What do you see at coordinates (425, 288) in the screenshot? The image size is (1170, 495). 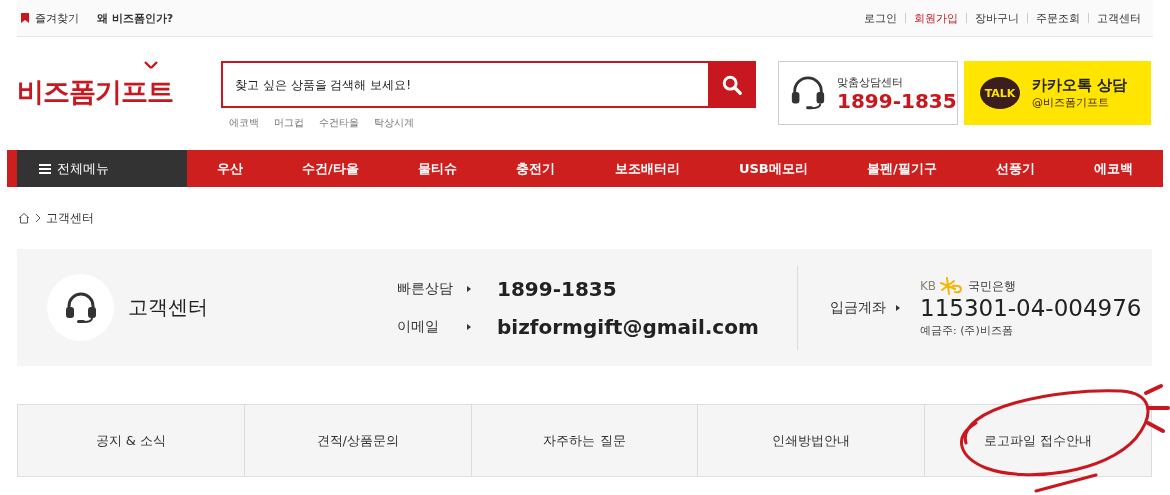 I see `contact-label: 빠른상담` at bounding box center [425, 288].